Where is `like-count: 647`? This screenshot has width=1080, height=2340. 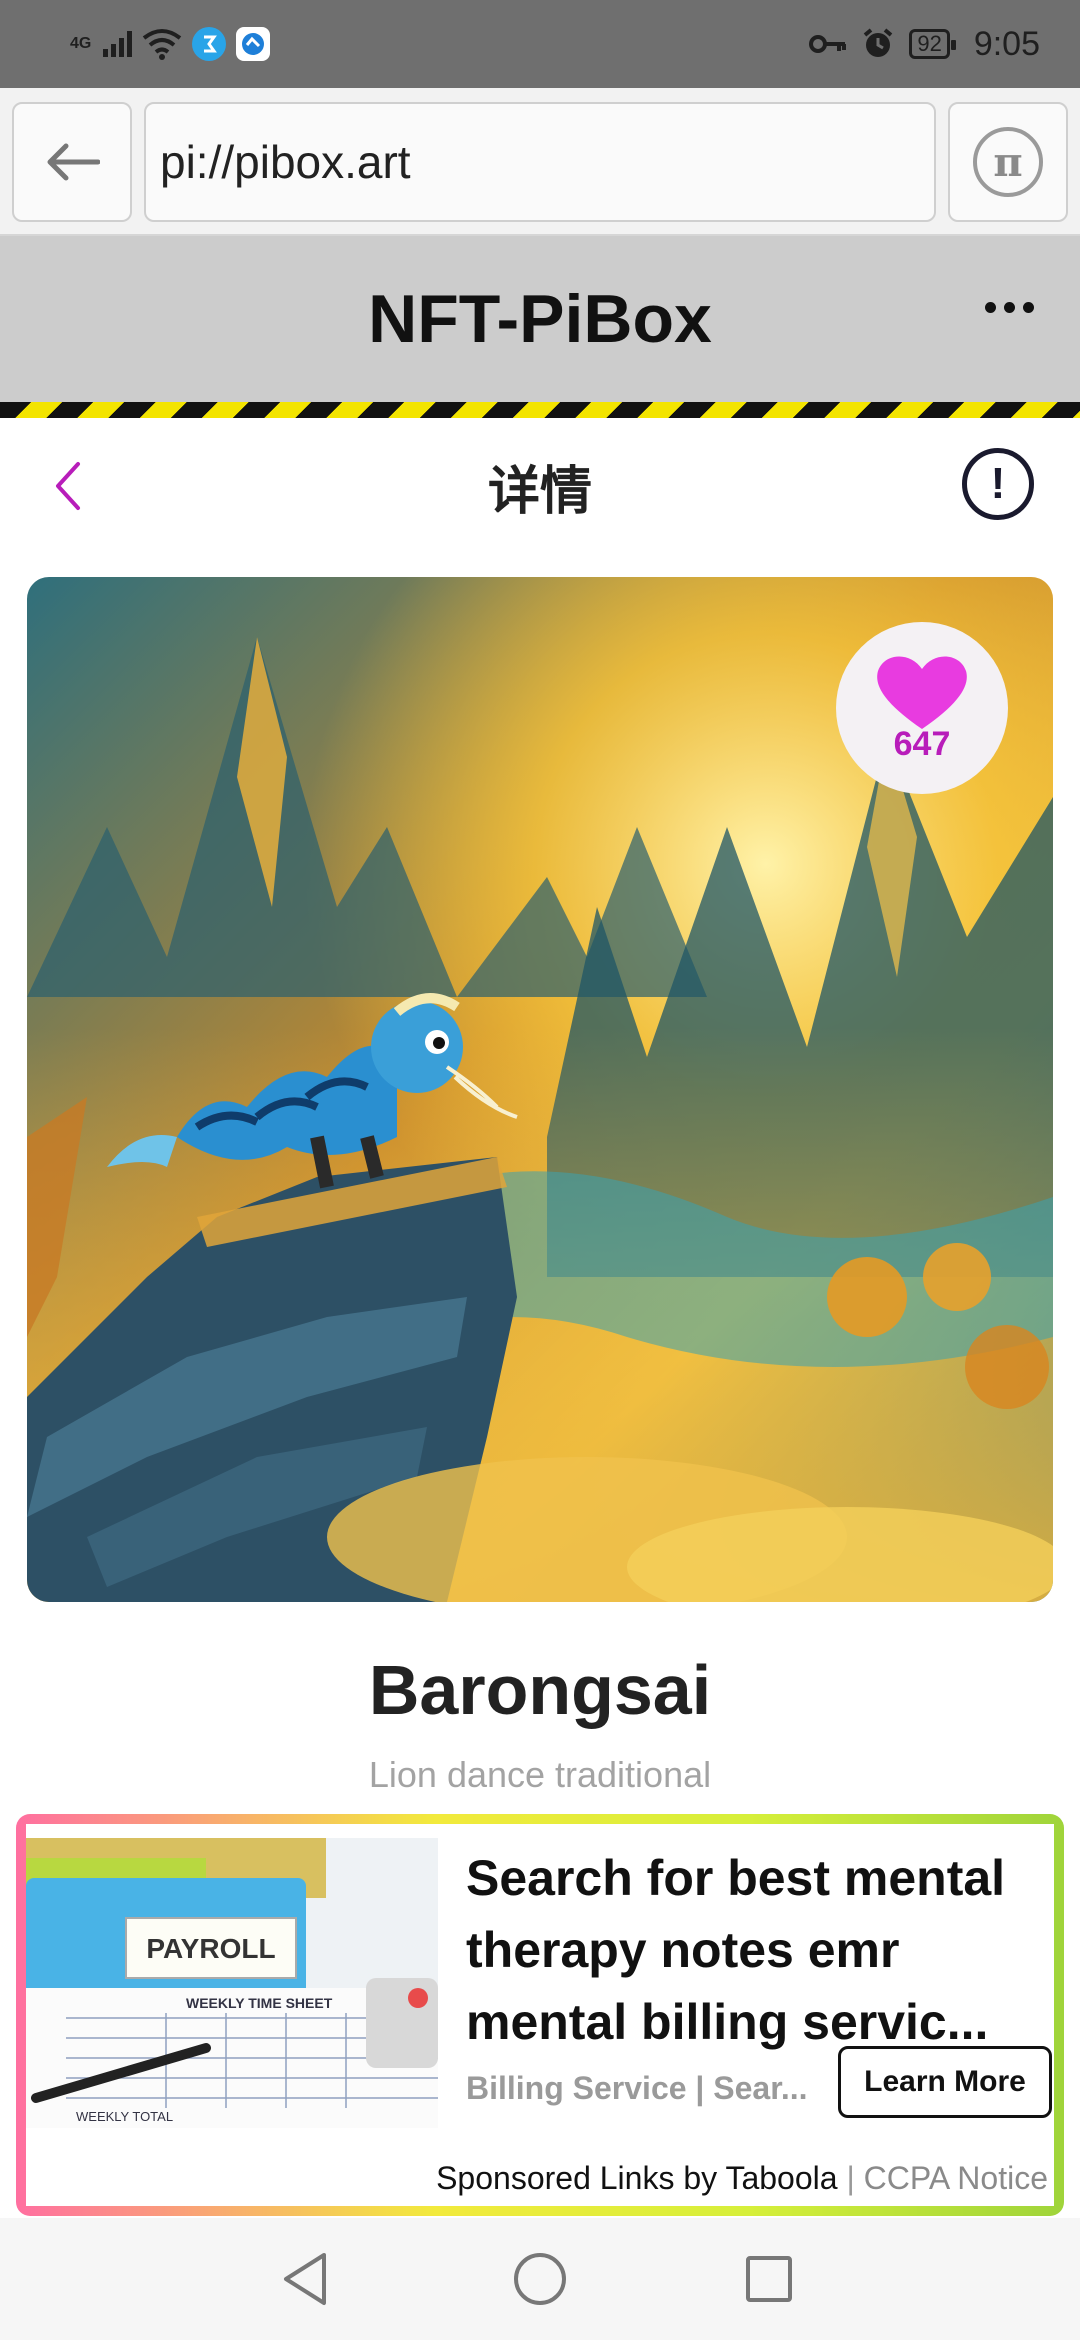
like-count: 647 is located at coordinates (922, 743).